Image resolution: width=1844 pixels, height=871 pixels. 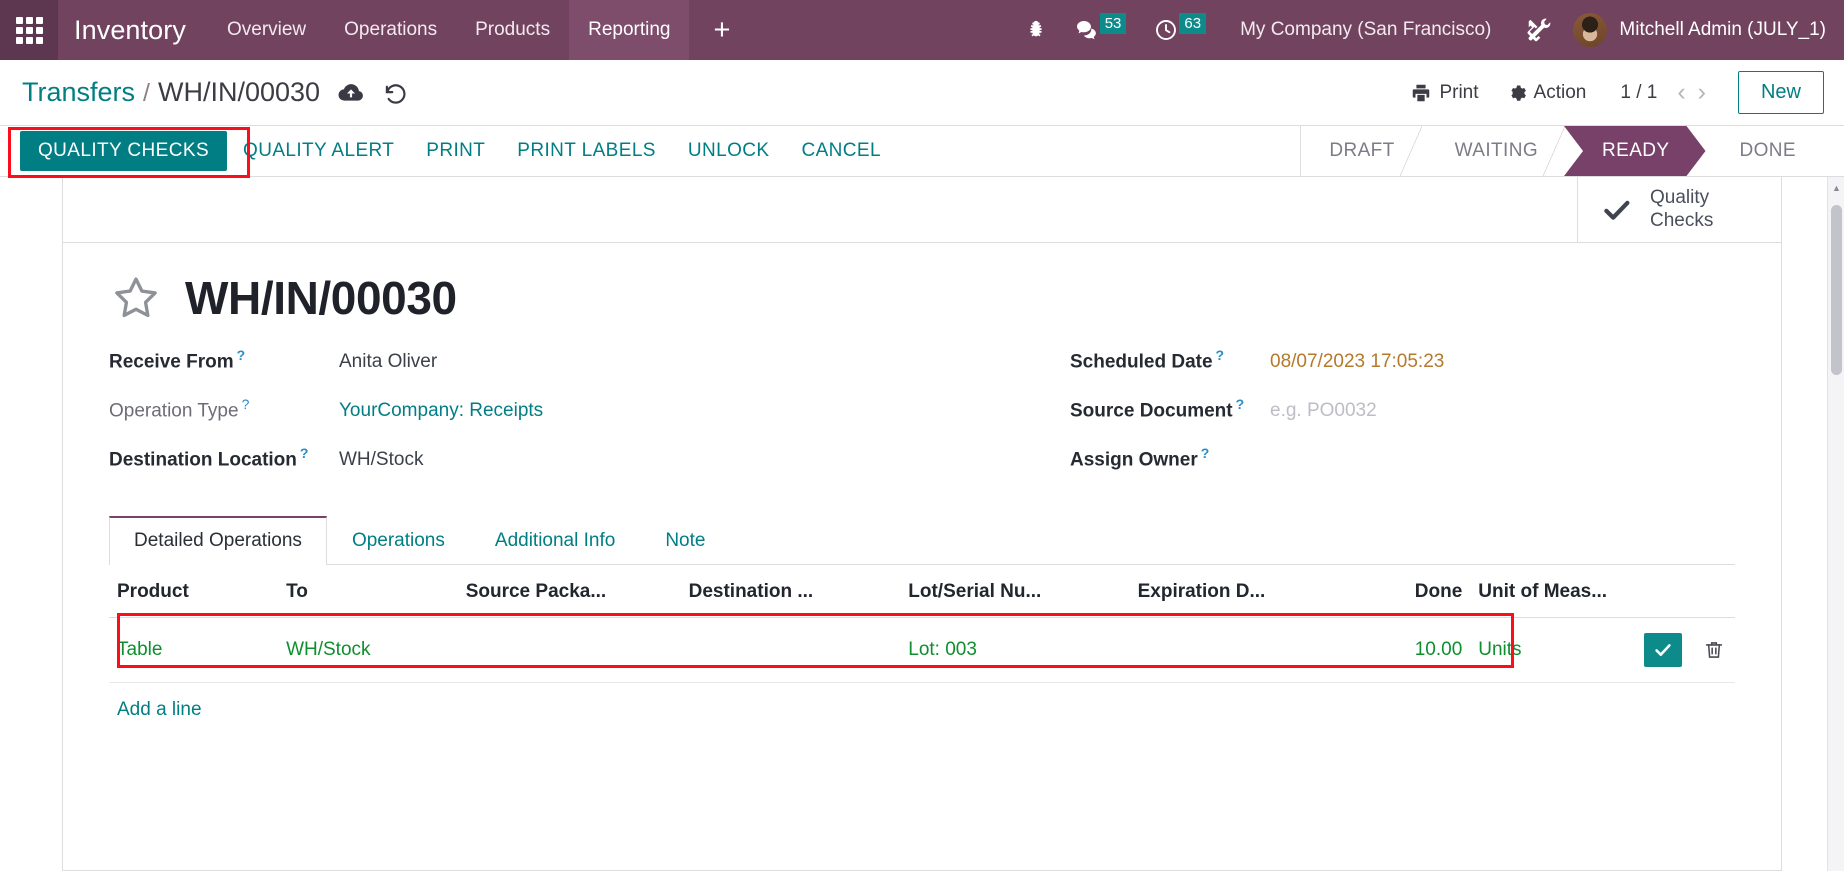 I want to click on settings-button, so click(x=1539, y=30).